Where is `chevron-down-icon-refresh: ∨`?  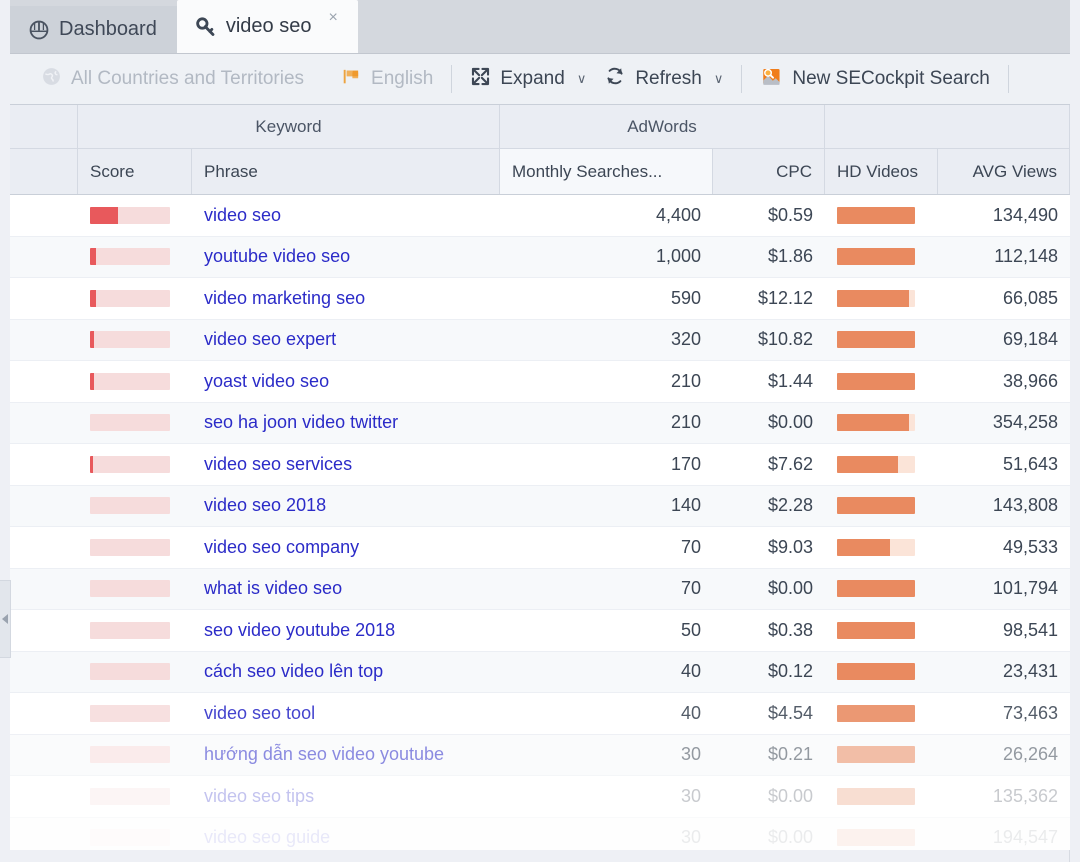 chevron-down-icon-refresh: ∨ is located at coordinates (719, 79).